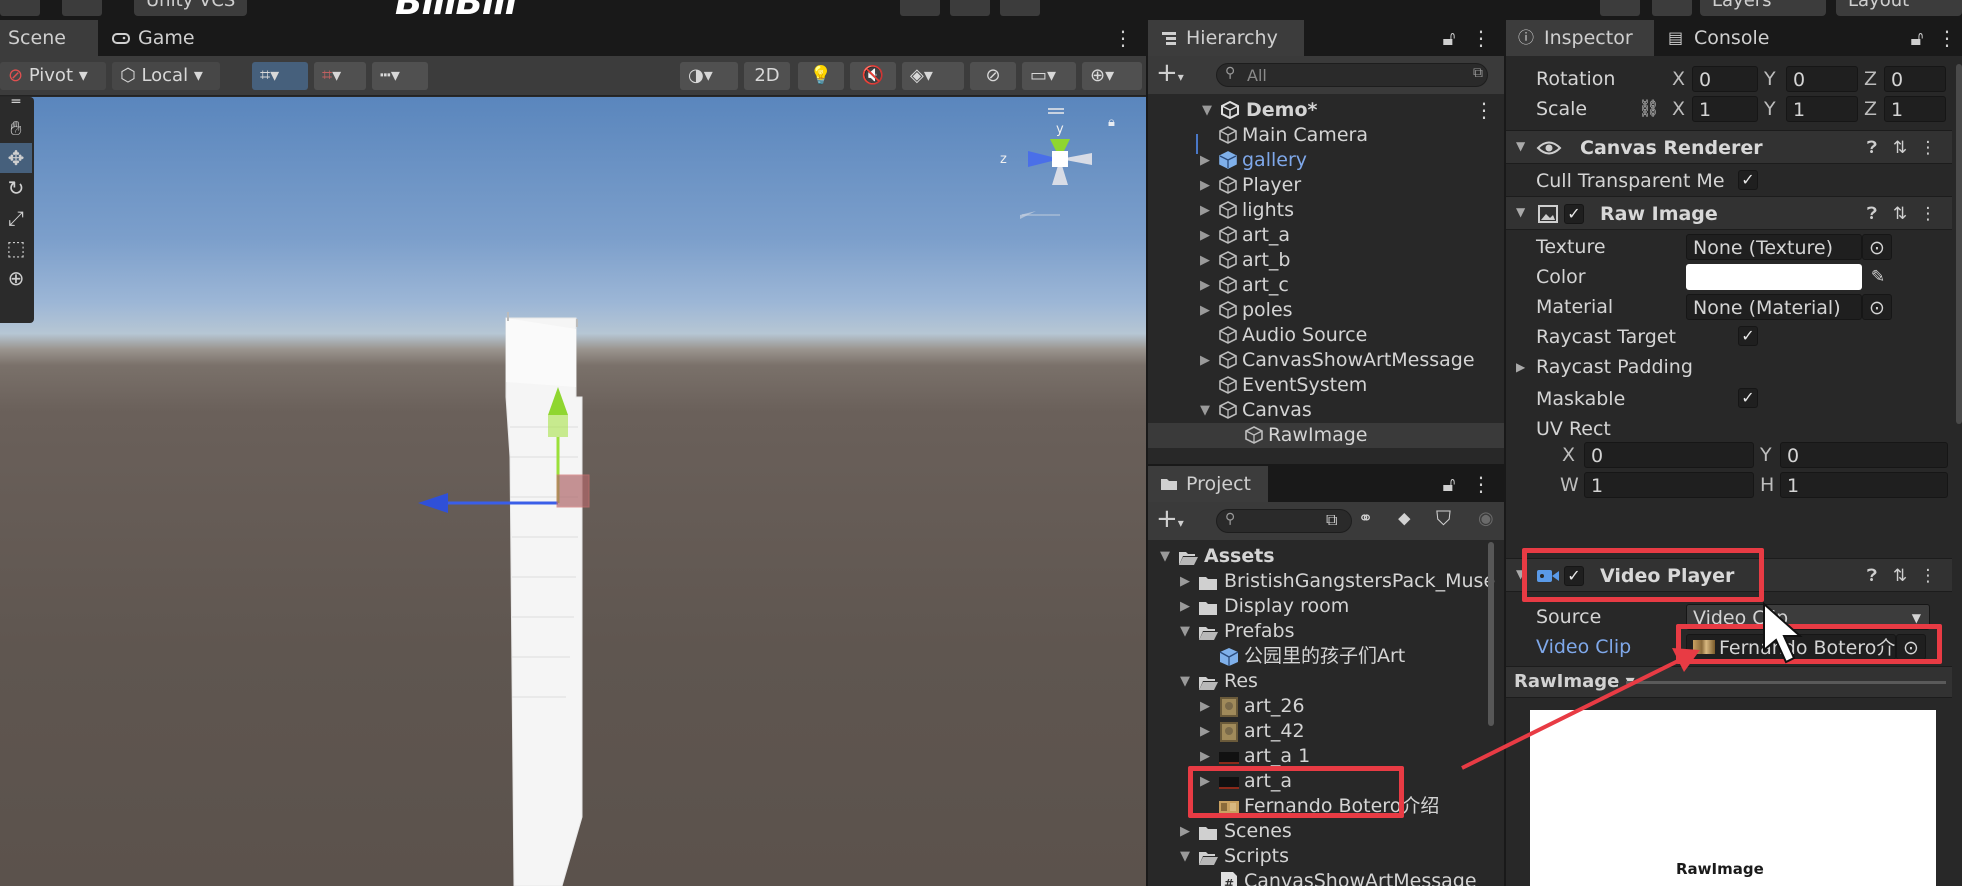 Image resolution: width=1962 pixels, height=886 pixels. Describe the element at coordinates (1726, 38) in the screenshot. I see `tab-console: ▤ Console` at that location.